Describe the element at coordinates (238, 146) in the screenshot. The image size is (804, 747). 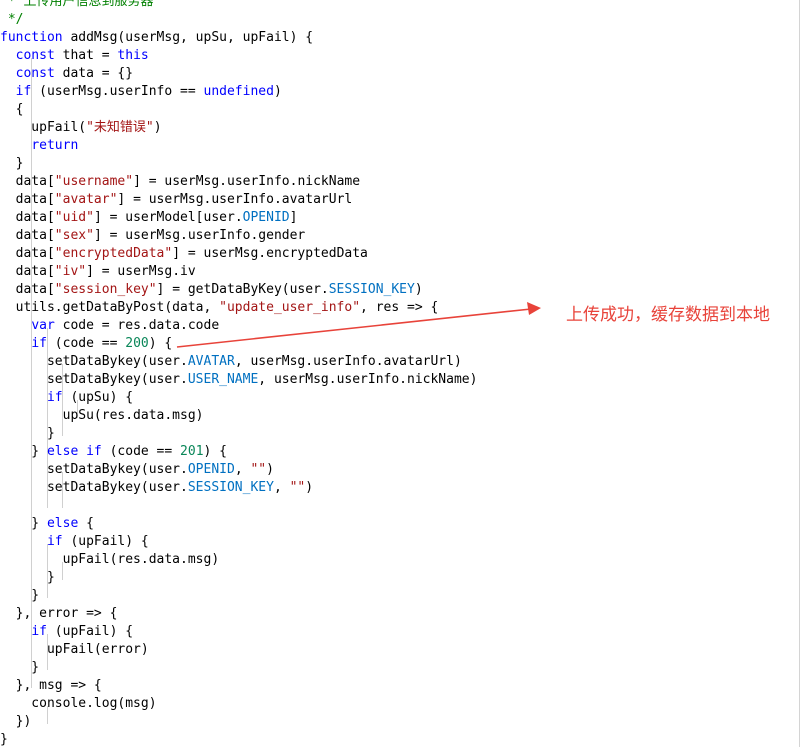
I see `code-line: return` at that location.